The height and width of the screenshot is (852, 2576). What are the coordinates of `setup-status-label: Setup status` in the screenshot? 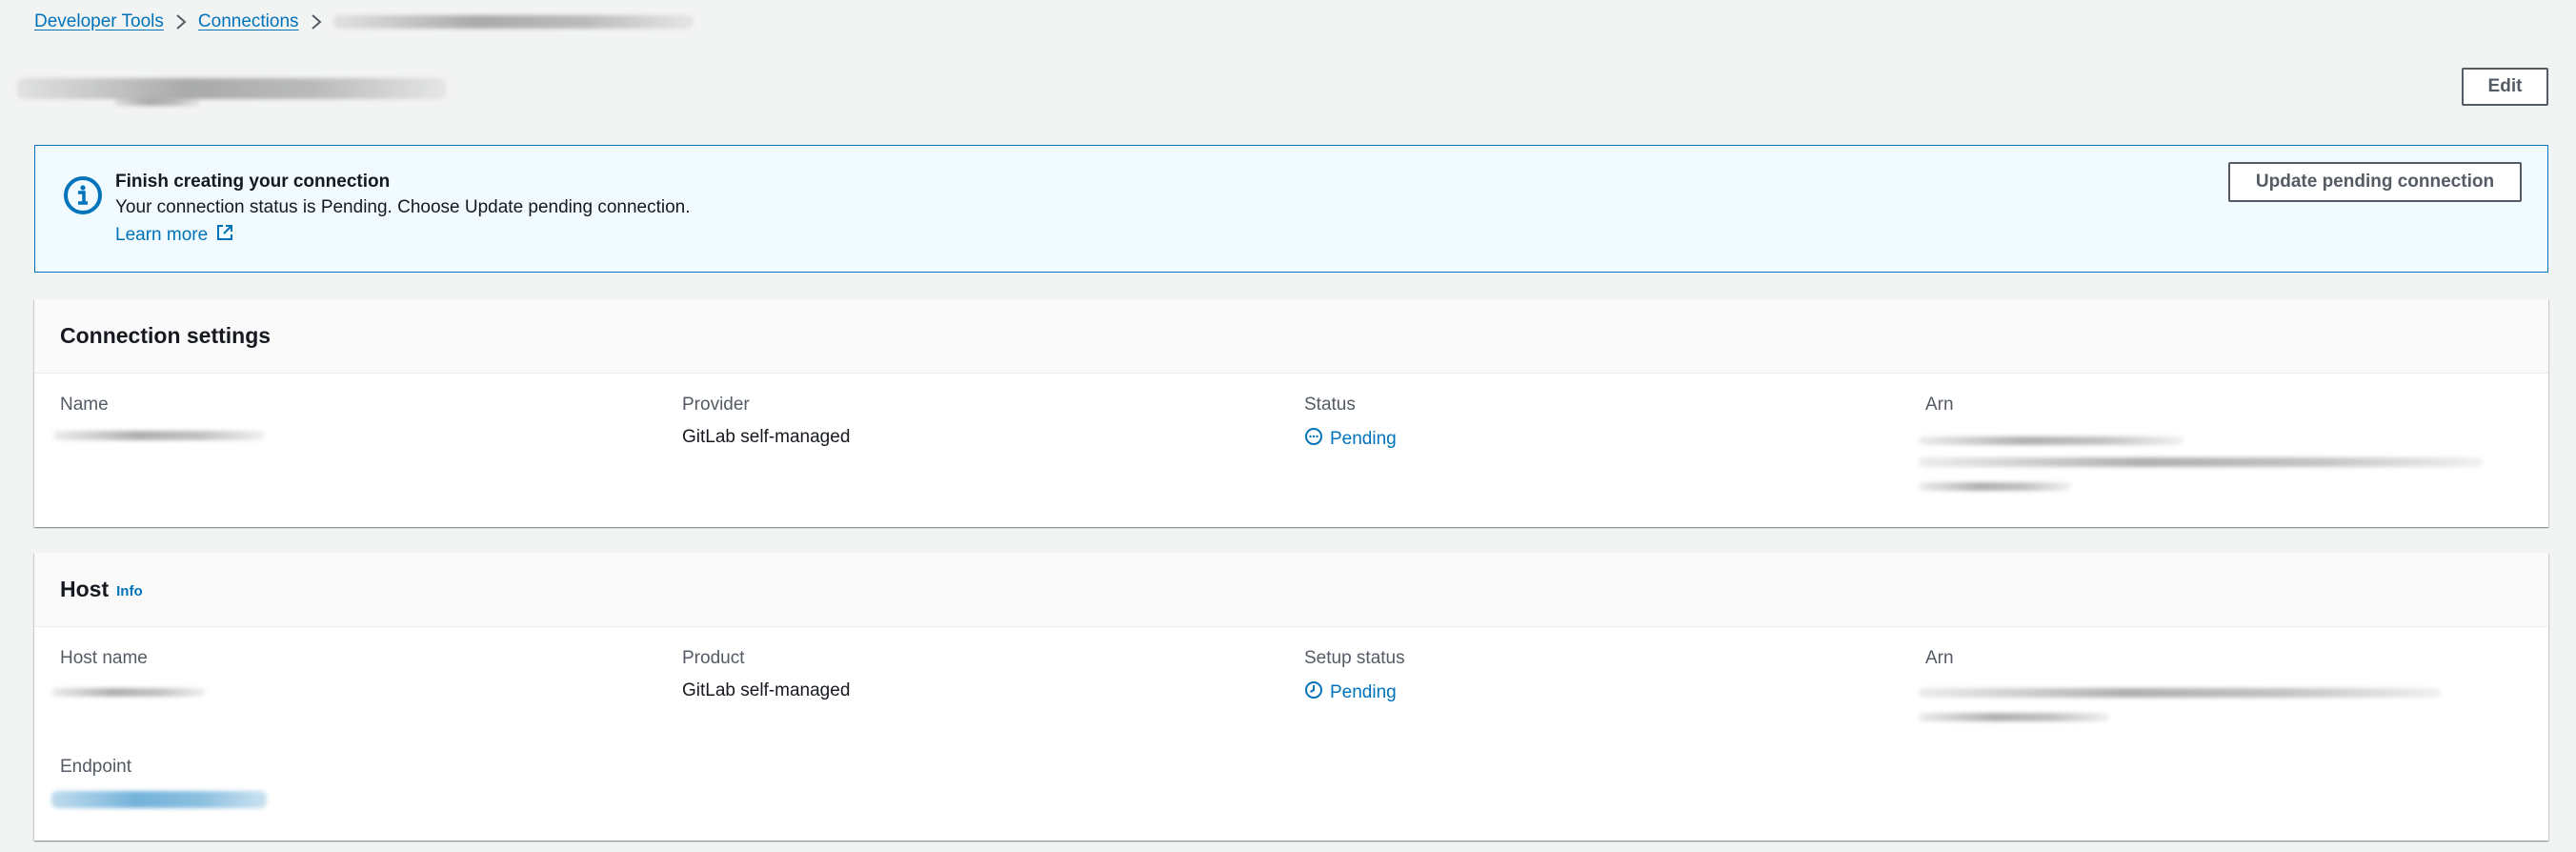 It's located at (1354, 658).